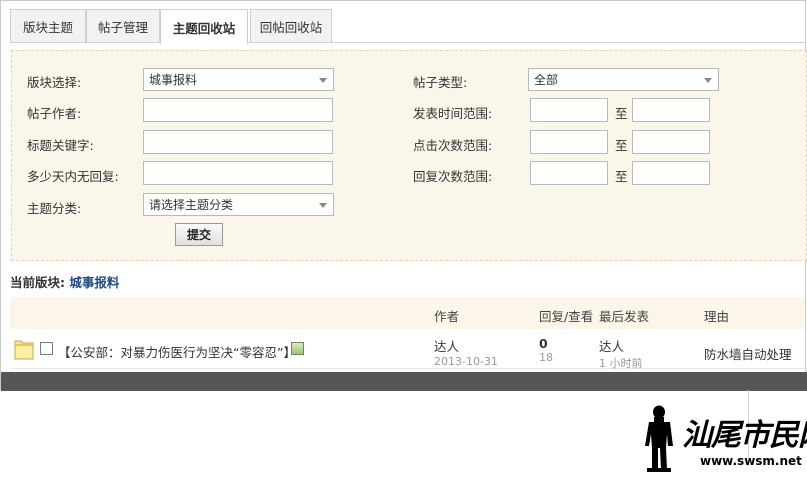  Describe the element at coordinates (238, 79) in the screenshot. I see `board-select: 城事报料` at that location.